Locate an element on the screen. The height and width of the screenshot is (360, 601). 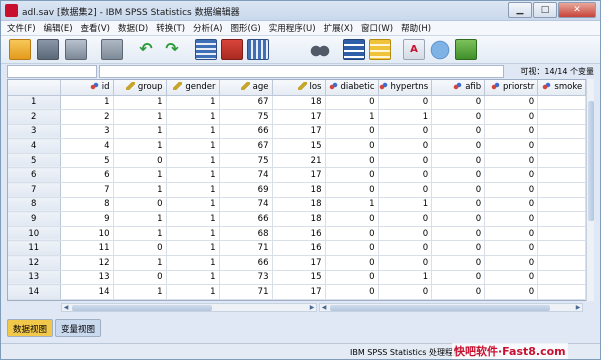
row-number: 7 is located at coordinates (34, 190).